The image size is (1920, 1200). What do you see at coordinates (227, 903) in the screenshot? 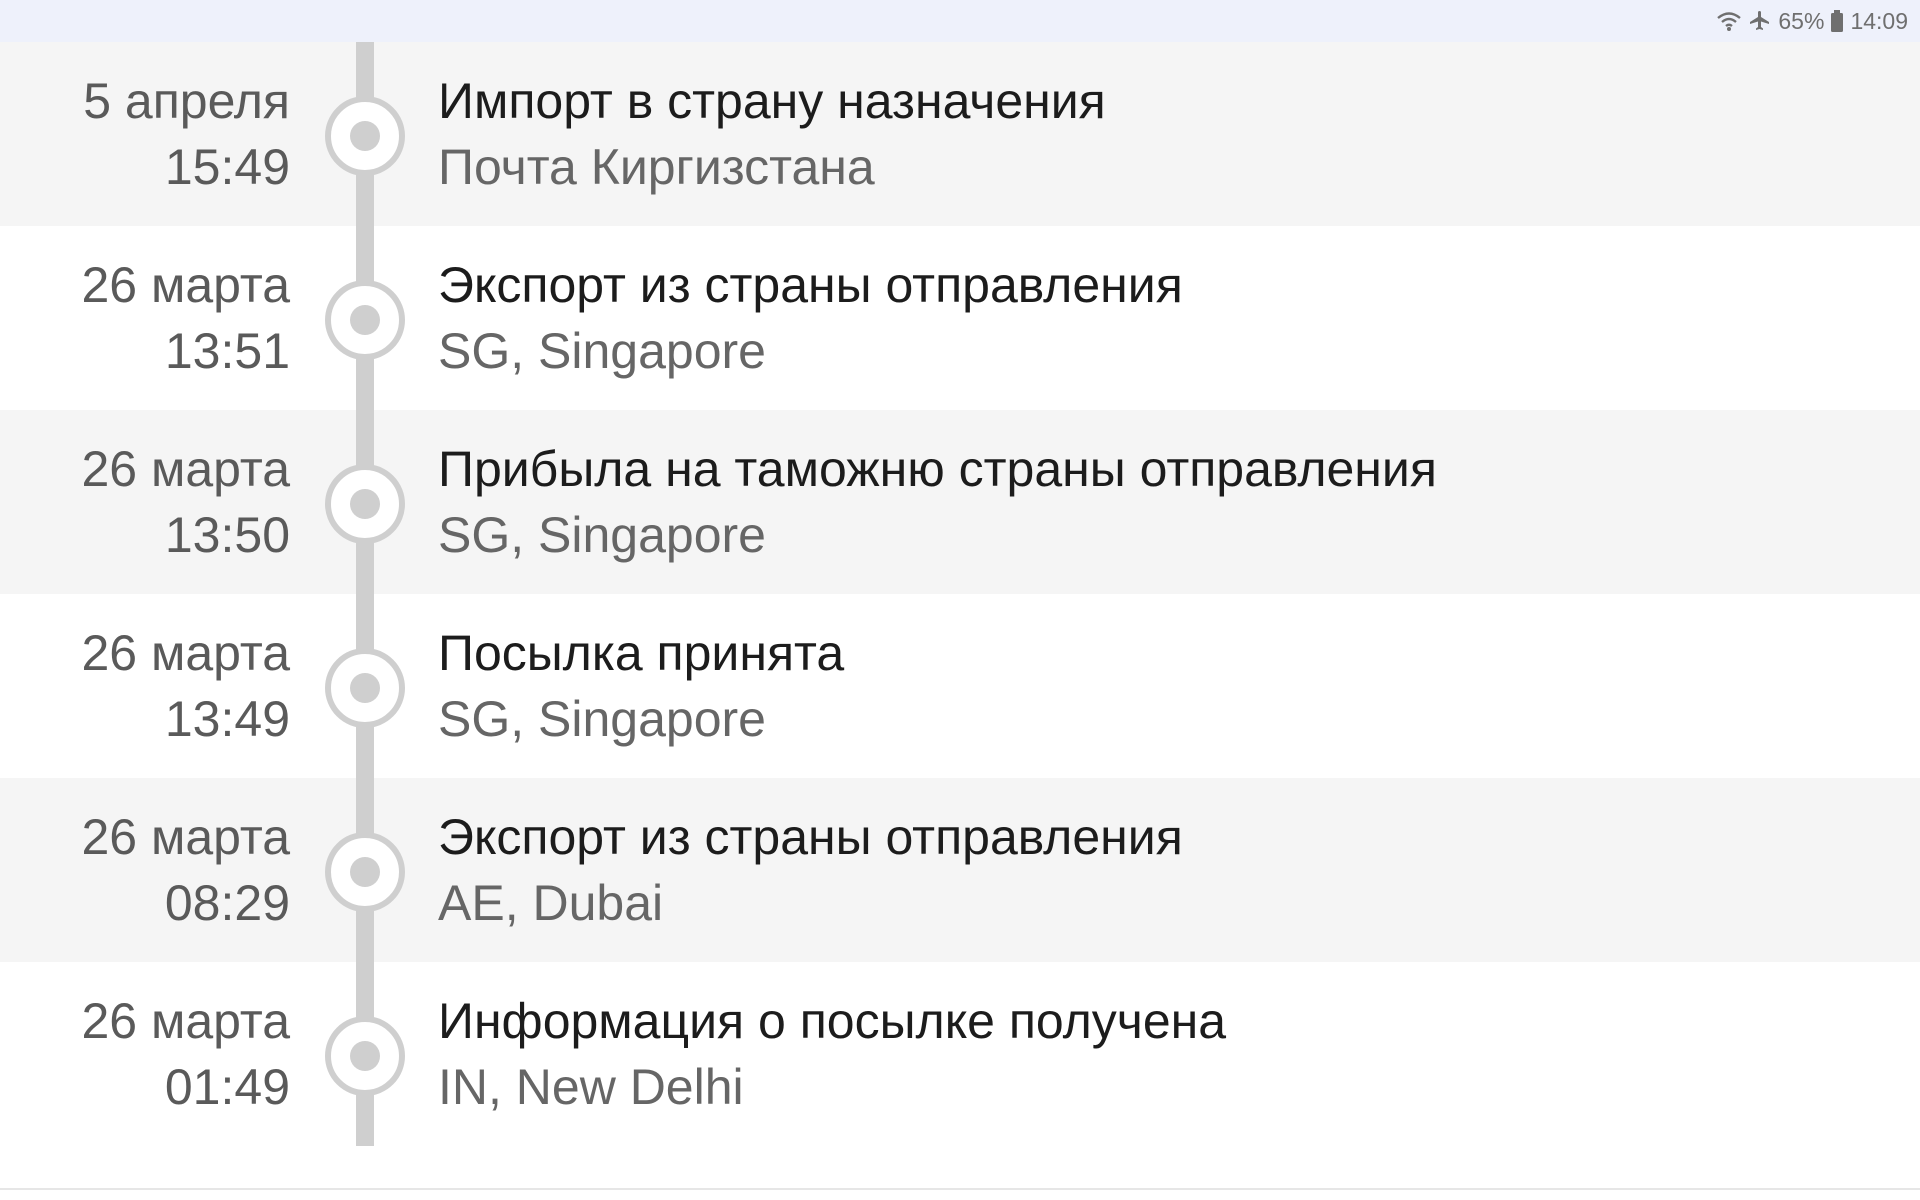
I see `event-time: 08:29` at bounding box center [227, 903].